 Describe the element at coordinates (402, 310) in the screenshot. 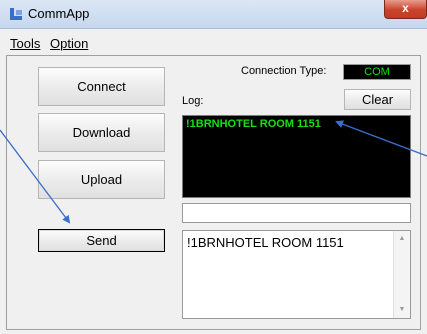

I see `scroll-down-icon: ▼` at that location.